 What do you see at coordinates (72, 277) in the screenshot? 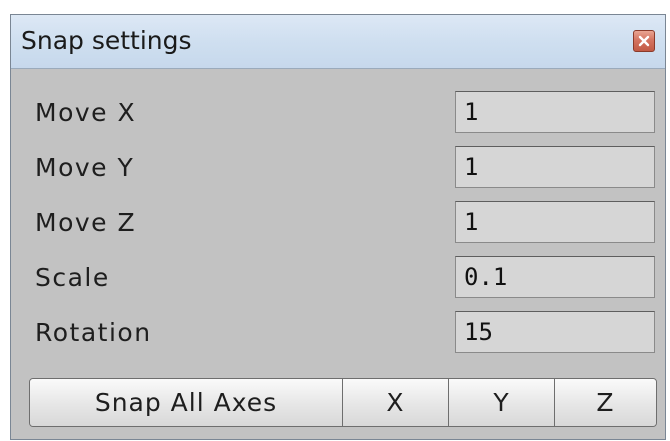
I see `scale-label: Scale` at bounding box center [72, 277].